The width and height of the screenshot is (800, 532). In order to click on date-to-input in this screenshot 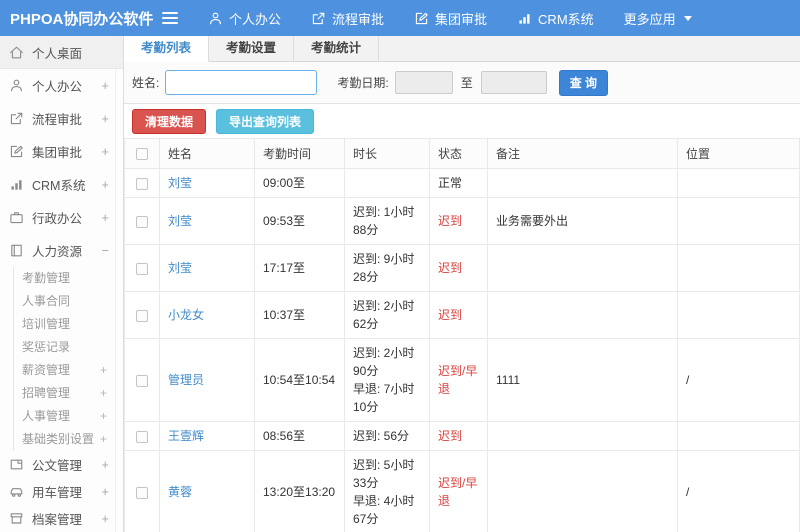, I will do `click(513, 82)`.